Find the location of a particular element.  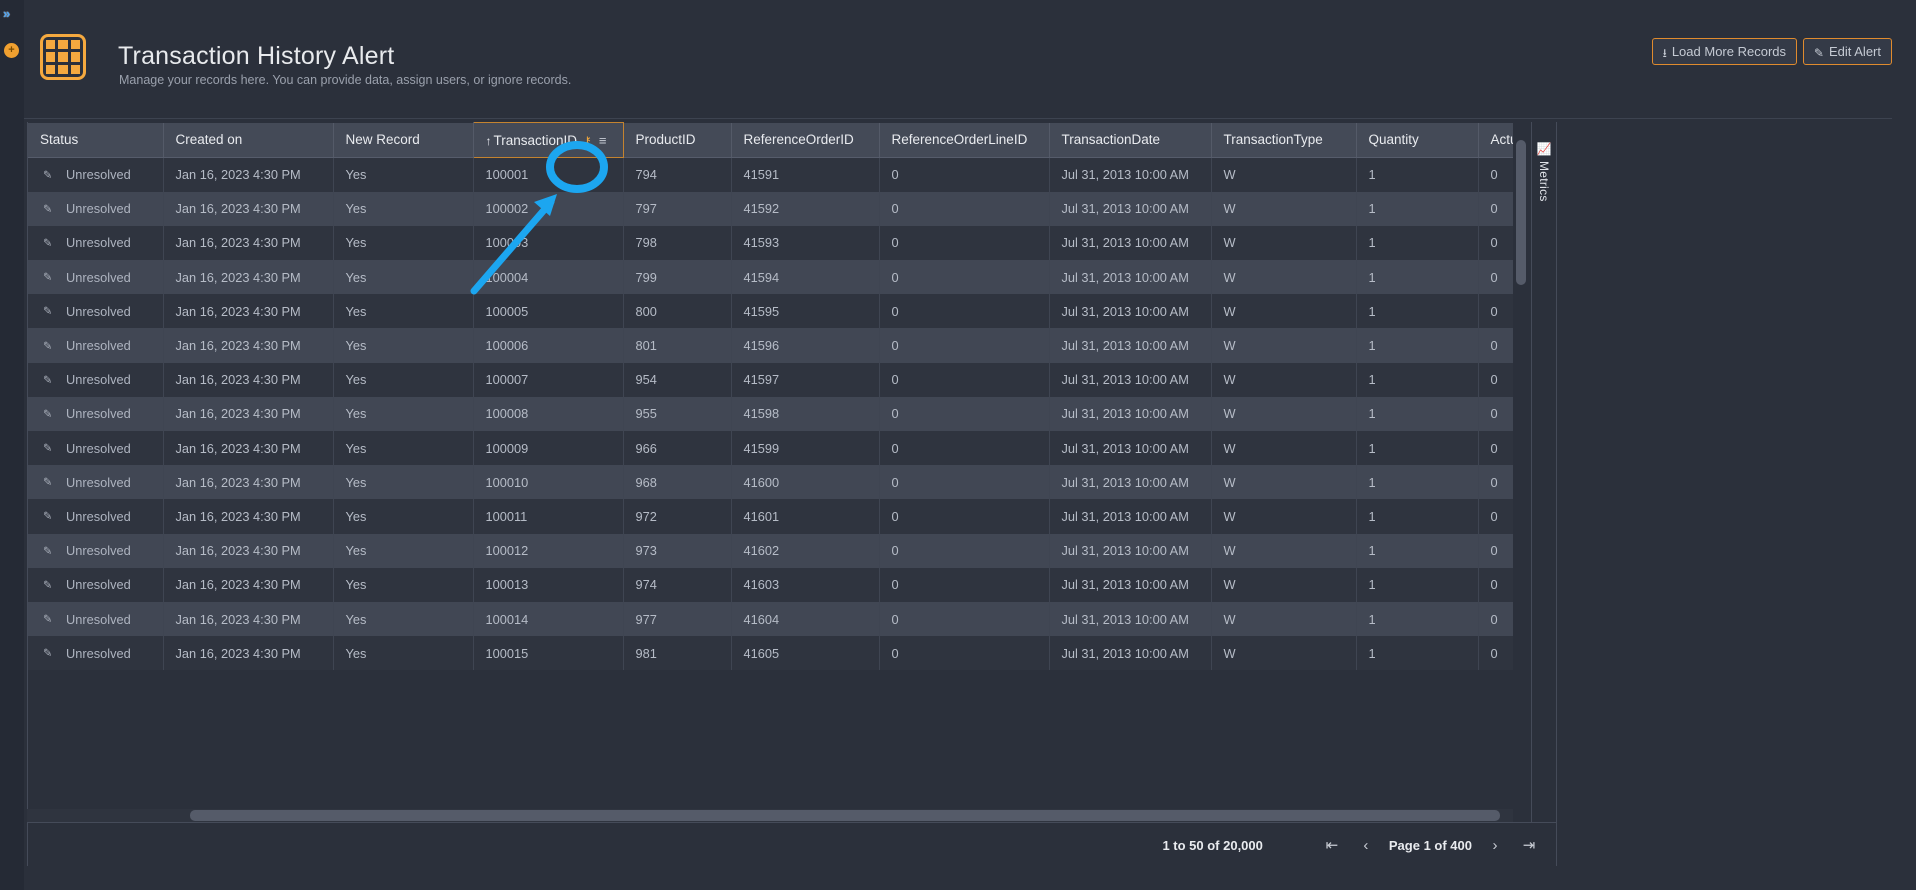

cell-product-id: 972 is located at coordinates (677, 516).